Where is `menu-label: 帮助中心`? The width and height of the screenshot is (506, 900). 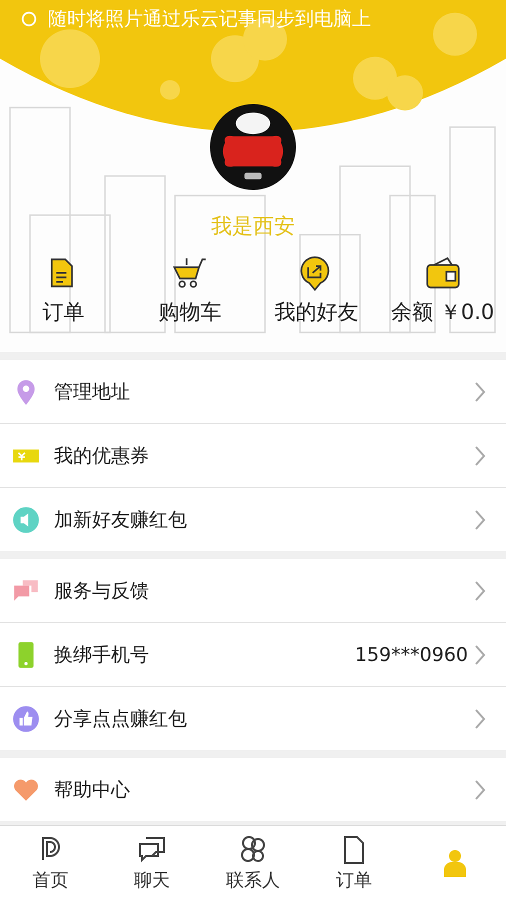 menu-label: 帮助中心 is located at coordinates (92, 790).